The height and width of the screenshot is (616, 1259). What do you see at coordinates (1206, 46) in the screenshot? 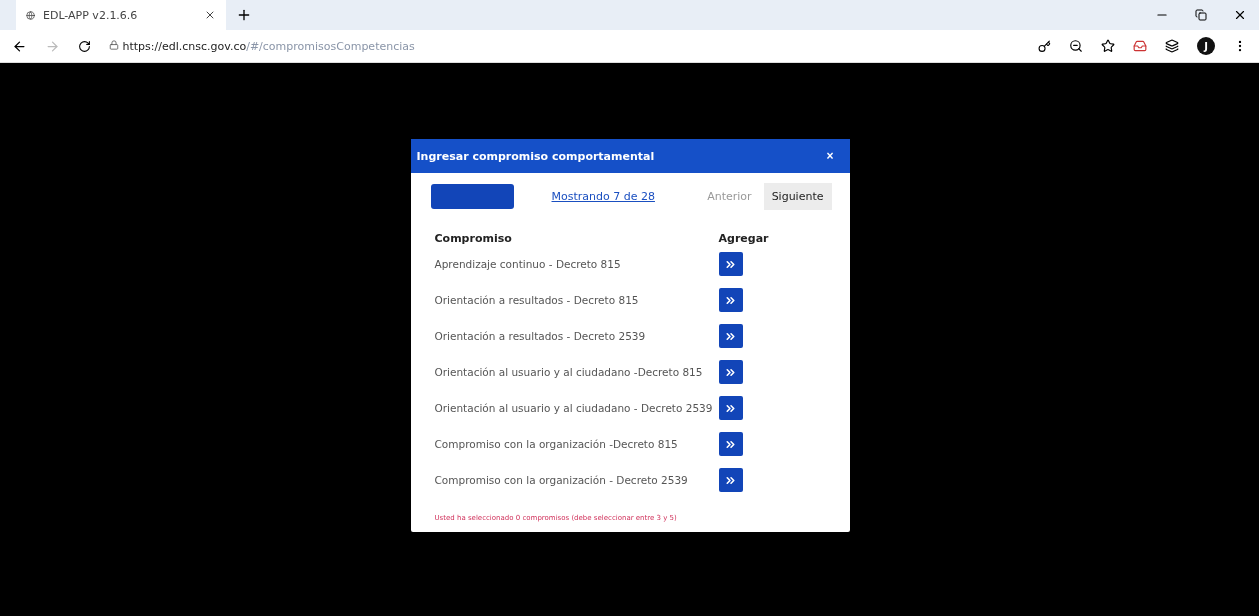
I see `profile-avatar: J` at bounding box center [1206, 46].